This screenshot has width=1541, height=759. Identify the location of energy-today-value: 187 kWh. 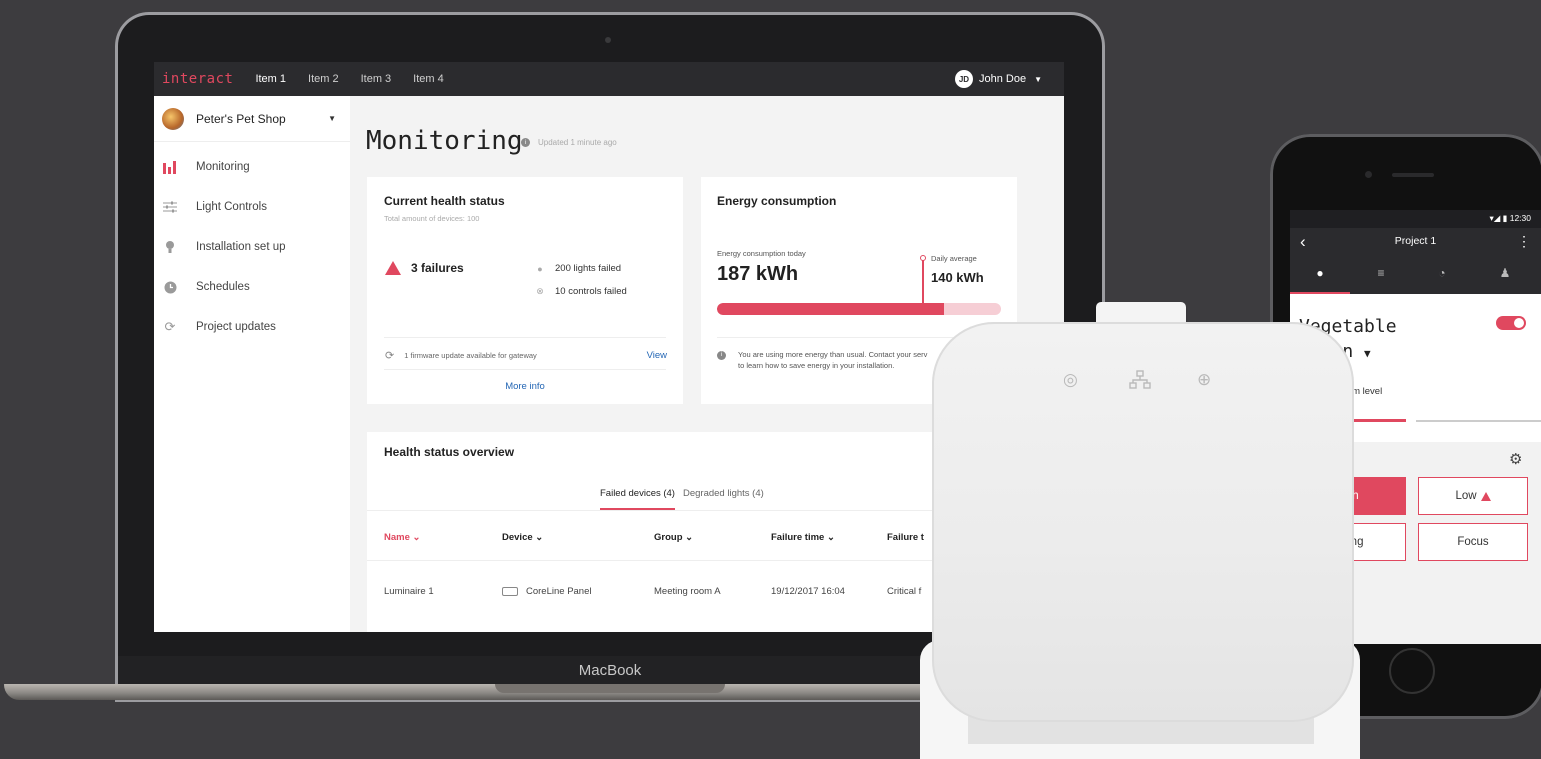
(758, 274).